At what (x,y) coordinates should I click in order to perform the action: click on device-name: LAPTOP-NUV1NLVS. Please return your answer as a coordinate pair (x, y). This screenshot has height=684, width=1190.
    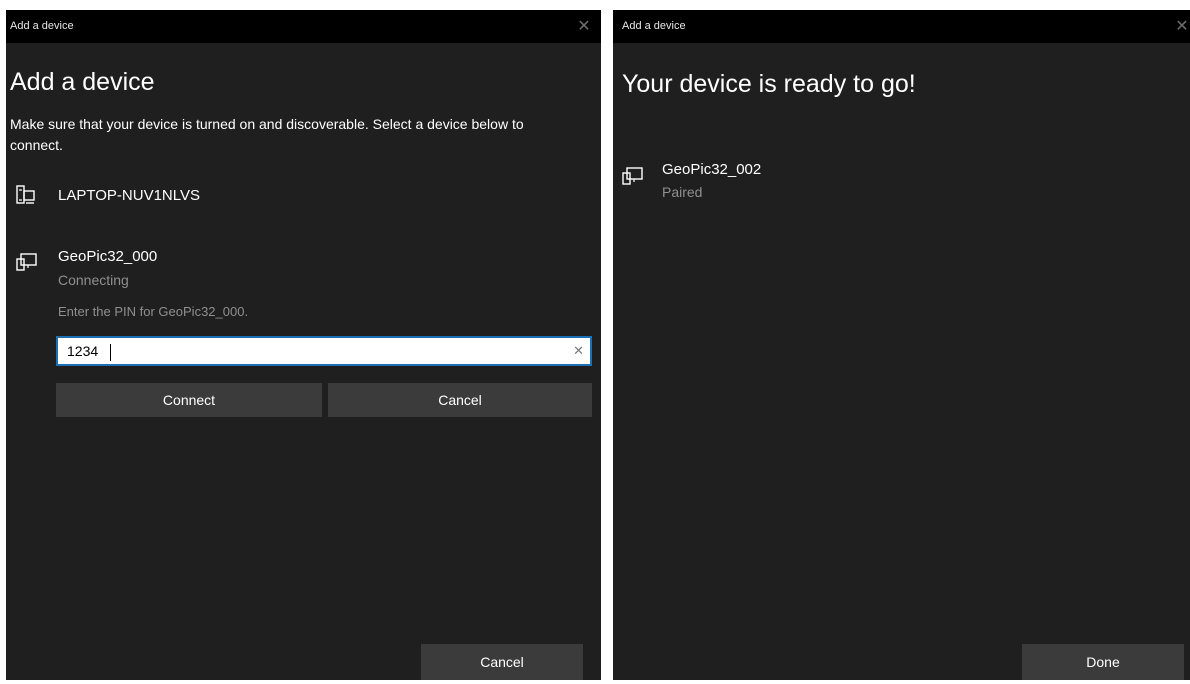
    Looking at the image, I should click on (129, 195).